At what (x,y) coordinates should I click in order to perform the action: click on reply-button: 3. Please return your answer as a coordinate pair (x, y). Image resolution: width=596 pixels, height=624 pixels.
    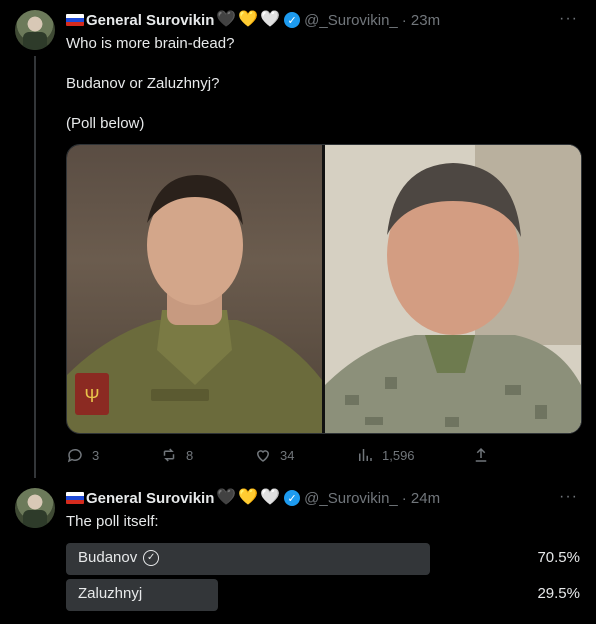
    Looking at the image, I should click on (82, 455).